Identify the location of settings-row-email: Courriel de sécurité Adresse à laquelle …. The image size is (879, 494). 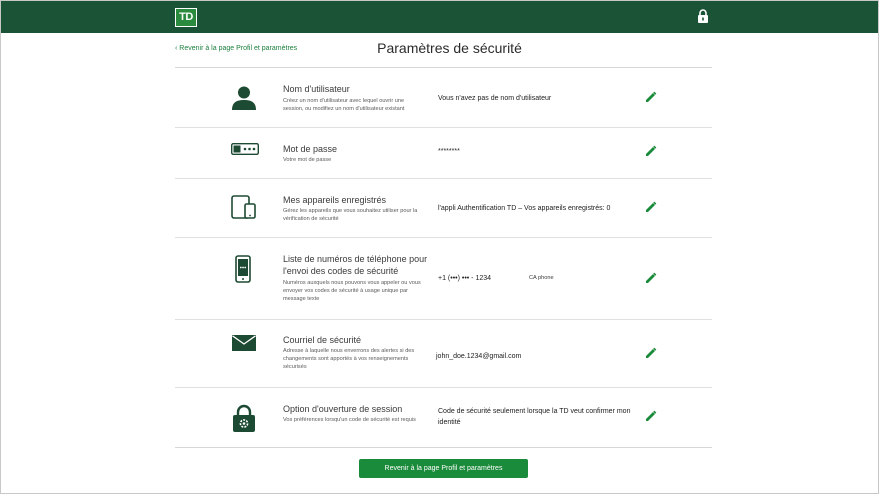
(443, 354).